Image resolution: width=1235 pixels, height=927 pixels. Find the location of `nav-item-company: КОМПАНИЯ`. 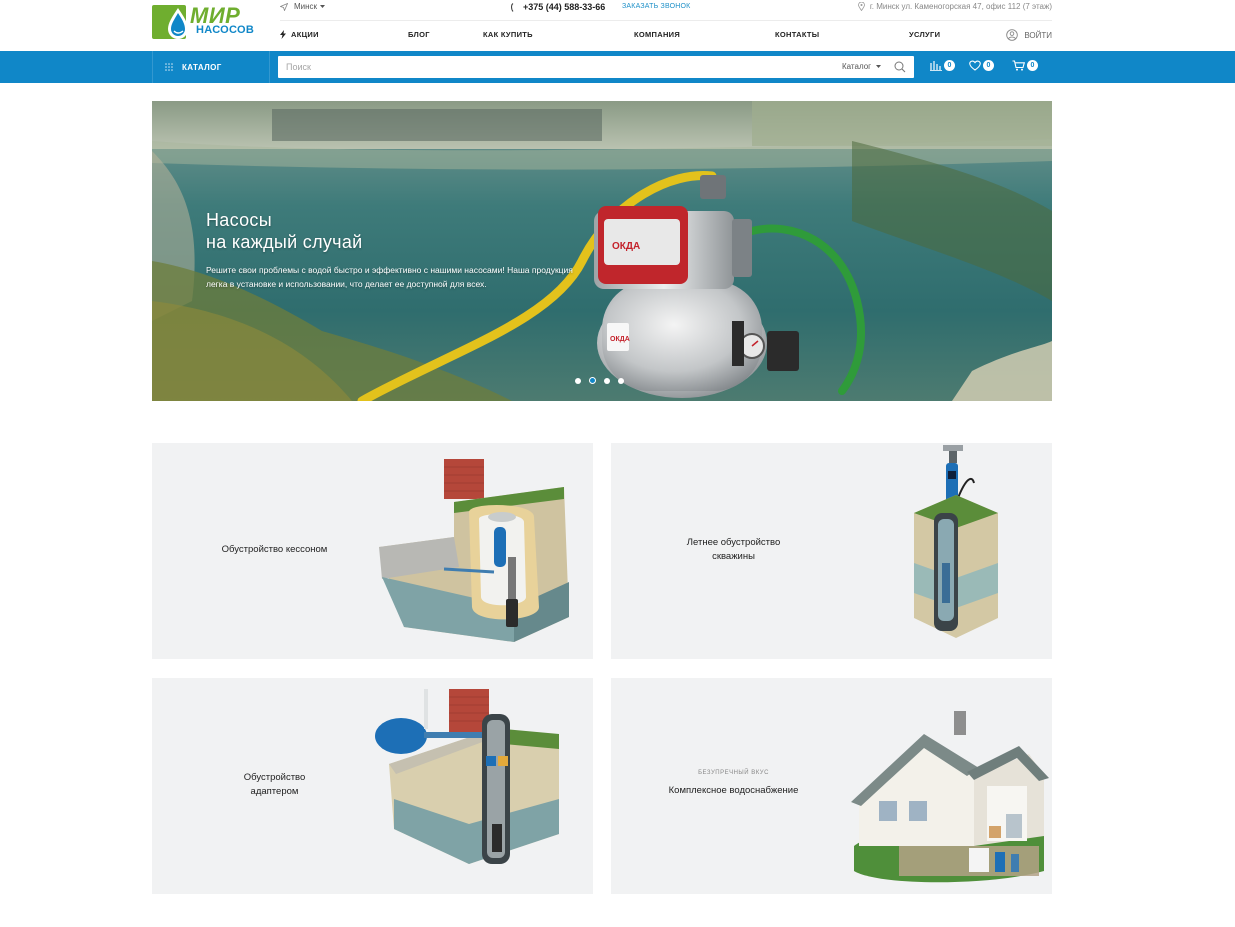

nav-item-company: КОМПАНИЯ is located at coordinates (657, 34).